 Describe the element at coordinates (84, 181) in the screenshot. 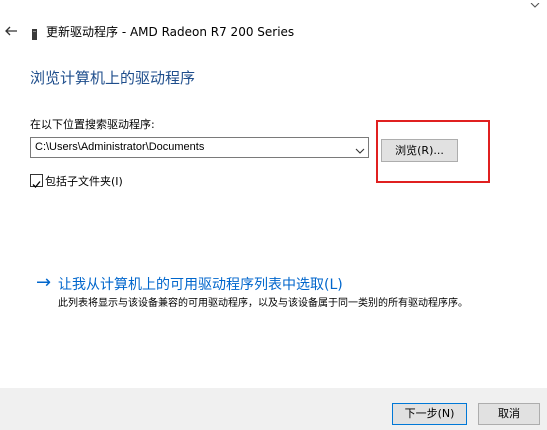

I see `include-subfolders-label: 包括子文件夹(I)` at that location.